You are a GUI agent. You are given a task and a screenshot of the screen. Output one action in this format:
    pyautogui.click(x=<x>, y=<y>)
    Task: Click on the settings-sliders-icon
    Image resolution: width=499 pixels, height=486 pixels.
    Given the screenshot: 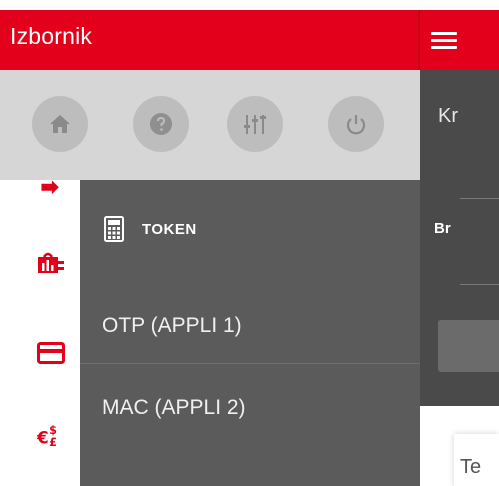 What is the action you would take?
    pyautogui.click(x=255, y=124)
    